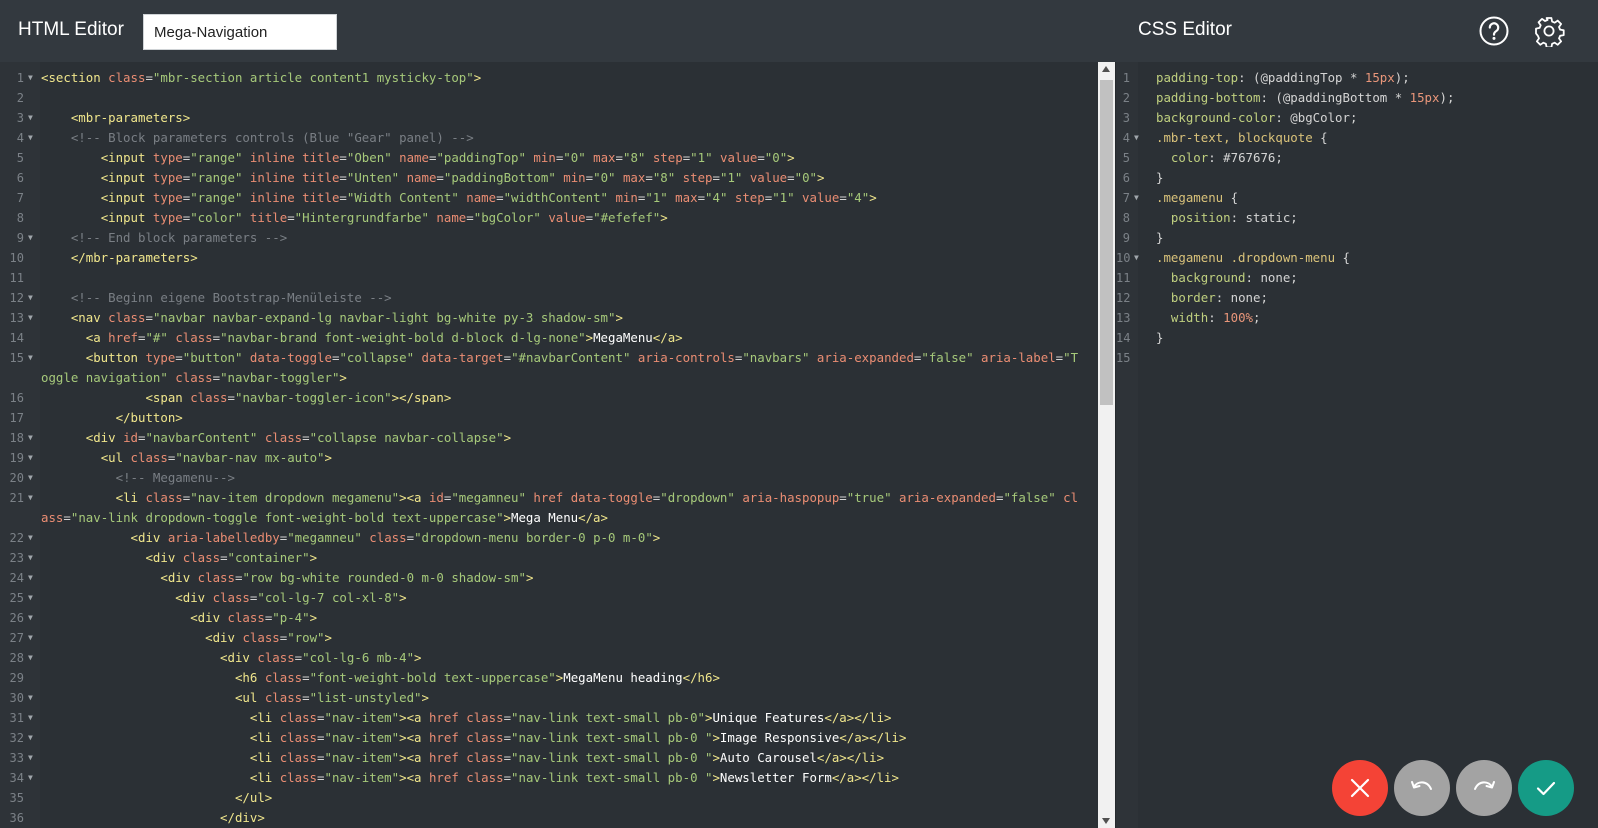 The height and width of the screenshot is (828, 1598). I want to click on css-line: 15, so click(1357, 358).